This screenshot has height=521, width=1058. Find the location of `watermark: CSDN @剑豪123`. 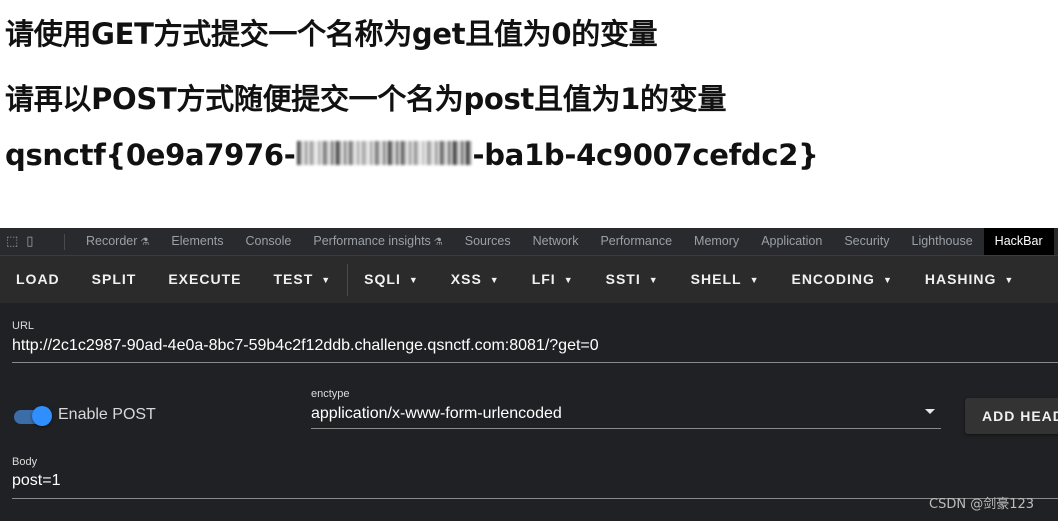

watermark: CSDN @剑豪123 is located at coordinates (982, 504).